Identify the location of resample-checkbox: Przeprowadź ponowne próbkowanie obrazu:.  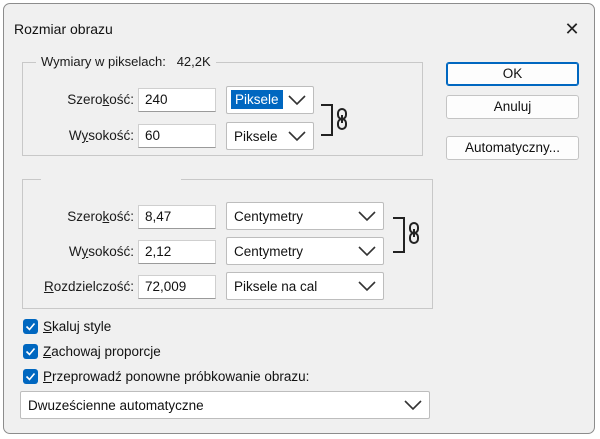
(173, 378).